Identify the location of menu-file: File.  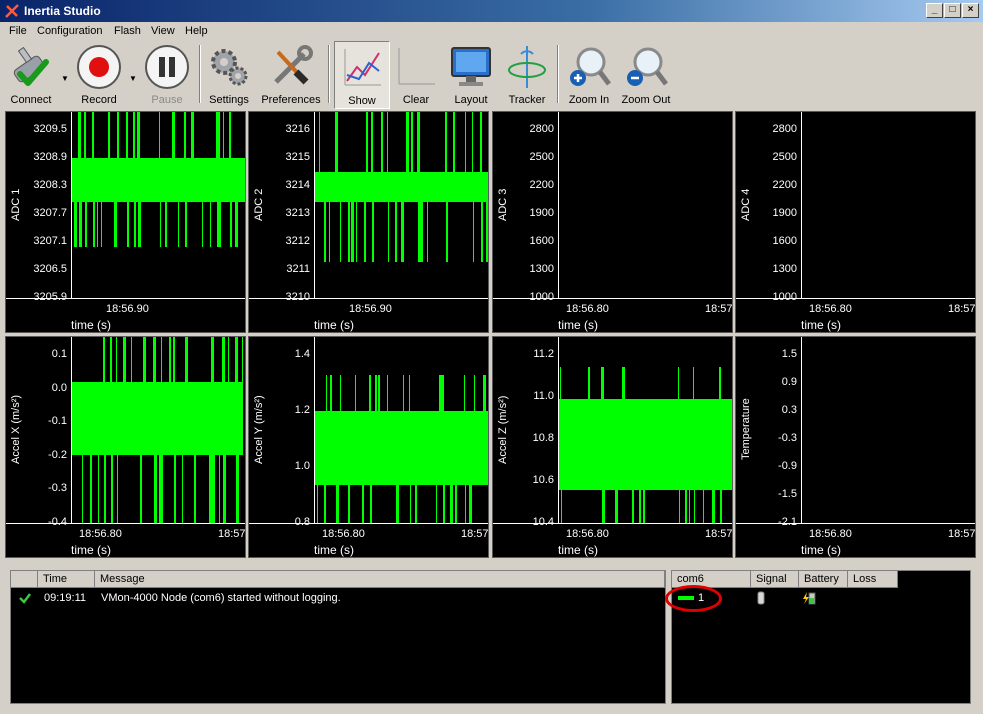
(18, 31).